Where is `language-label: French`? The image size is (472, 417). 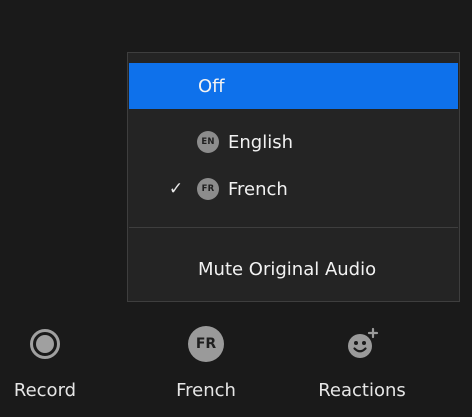
language-label: French is located at coordinates (206, 390).